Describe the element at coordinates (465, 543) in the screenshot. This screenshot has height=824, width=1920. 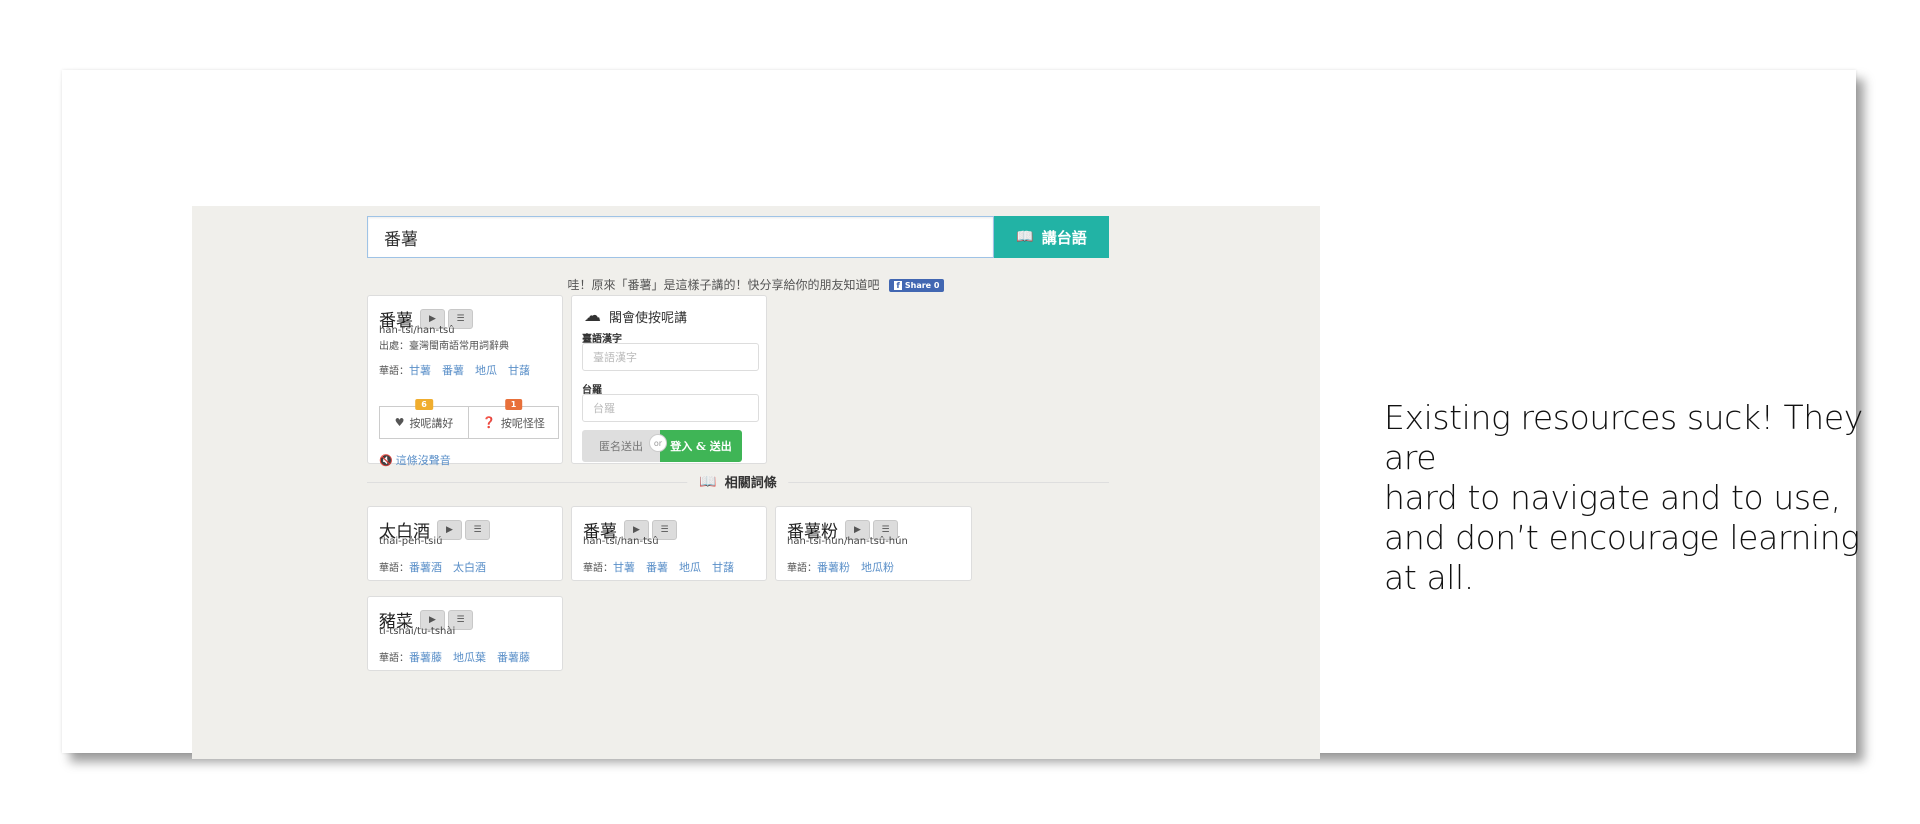
I see `related-card: 太白酒 ▶ ☰ thài-pe̍h-tsiú 華語：番薯酒 太白酒` at that location.